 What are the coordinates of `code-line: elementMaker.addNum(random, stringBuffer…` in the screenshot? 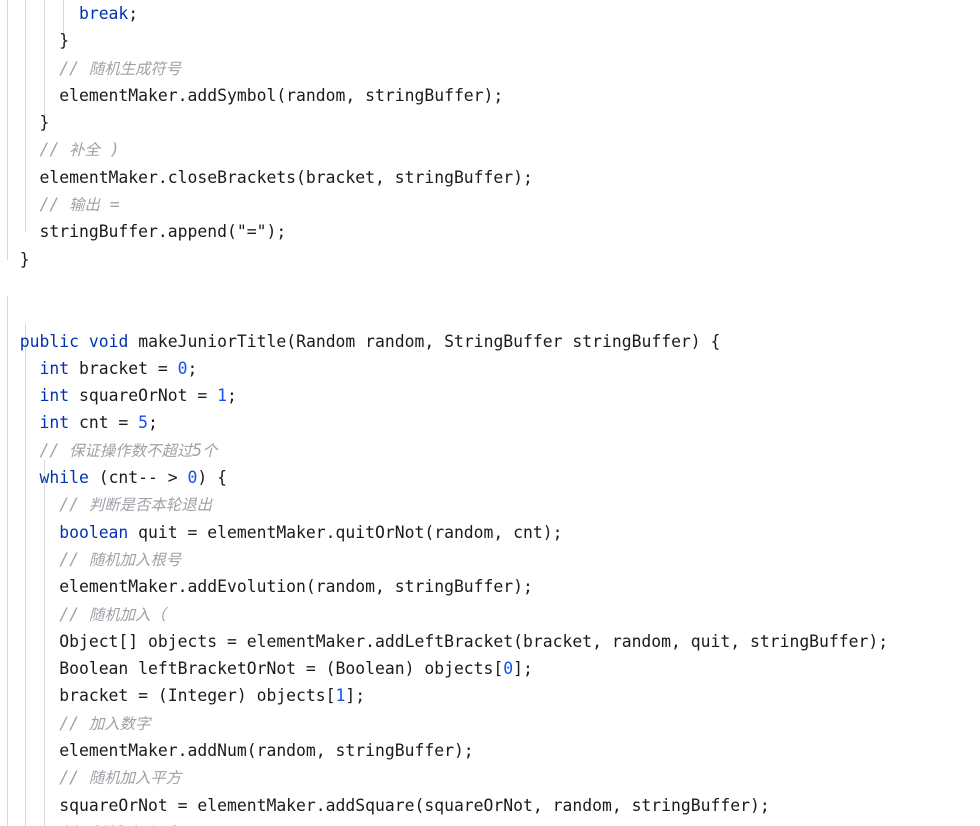 It's located at (490, 750).